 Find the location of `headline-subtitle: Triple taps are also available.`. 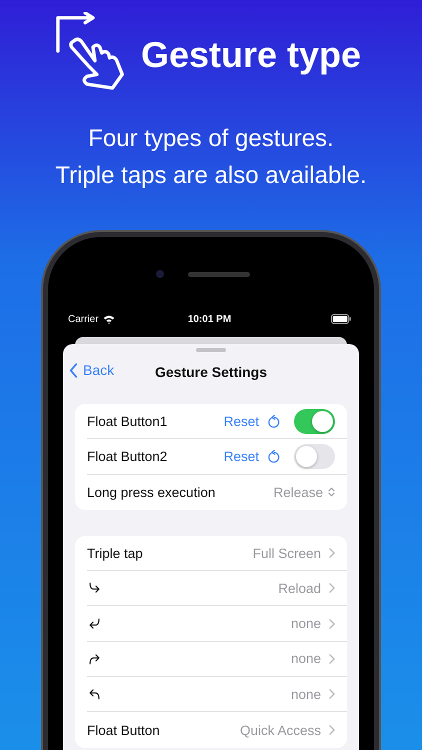

headline-subtitle: Triple taps are also available. is located at coordinates (211, 176).